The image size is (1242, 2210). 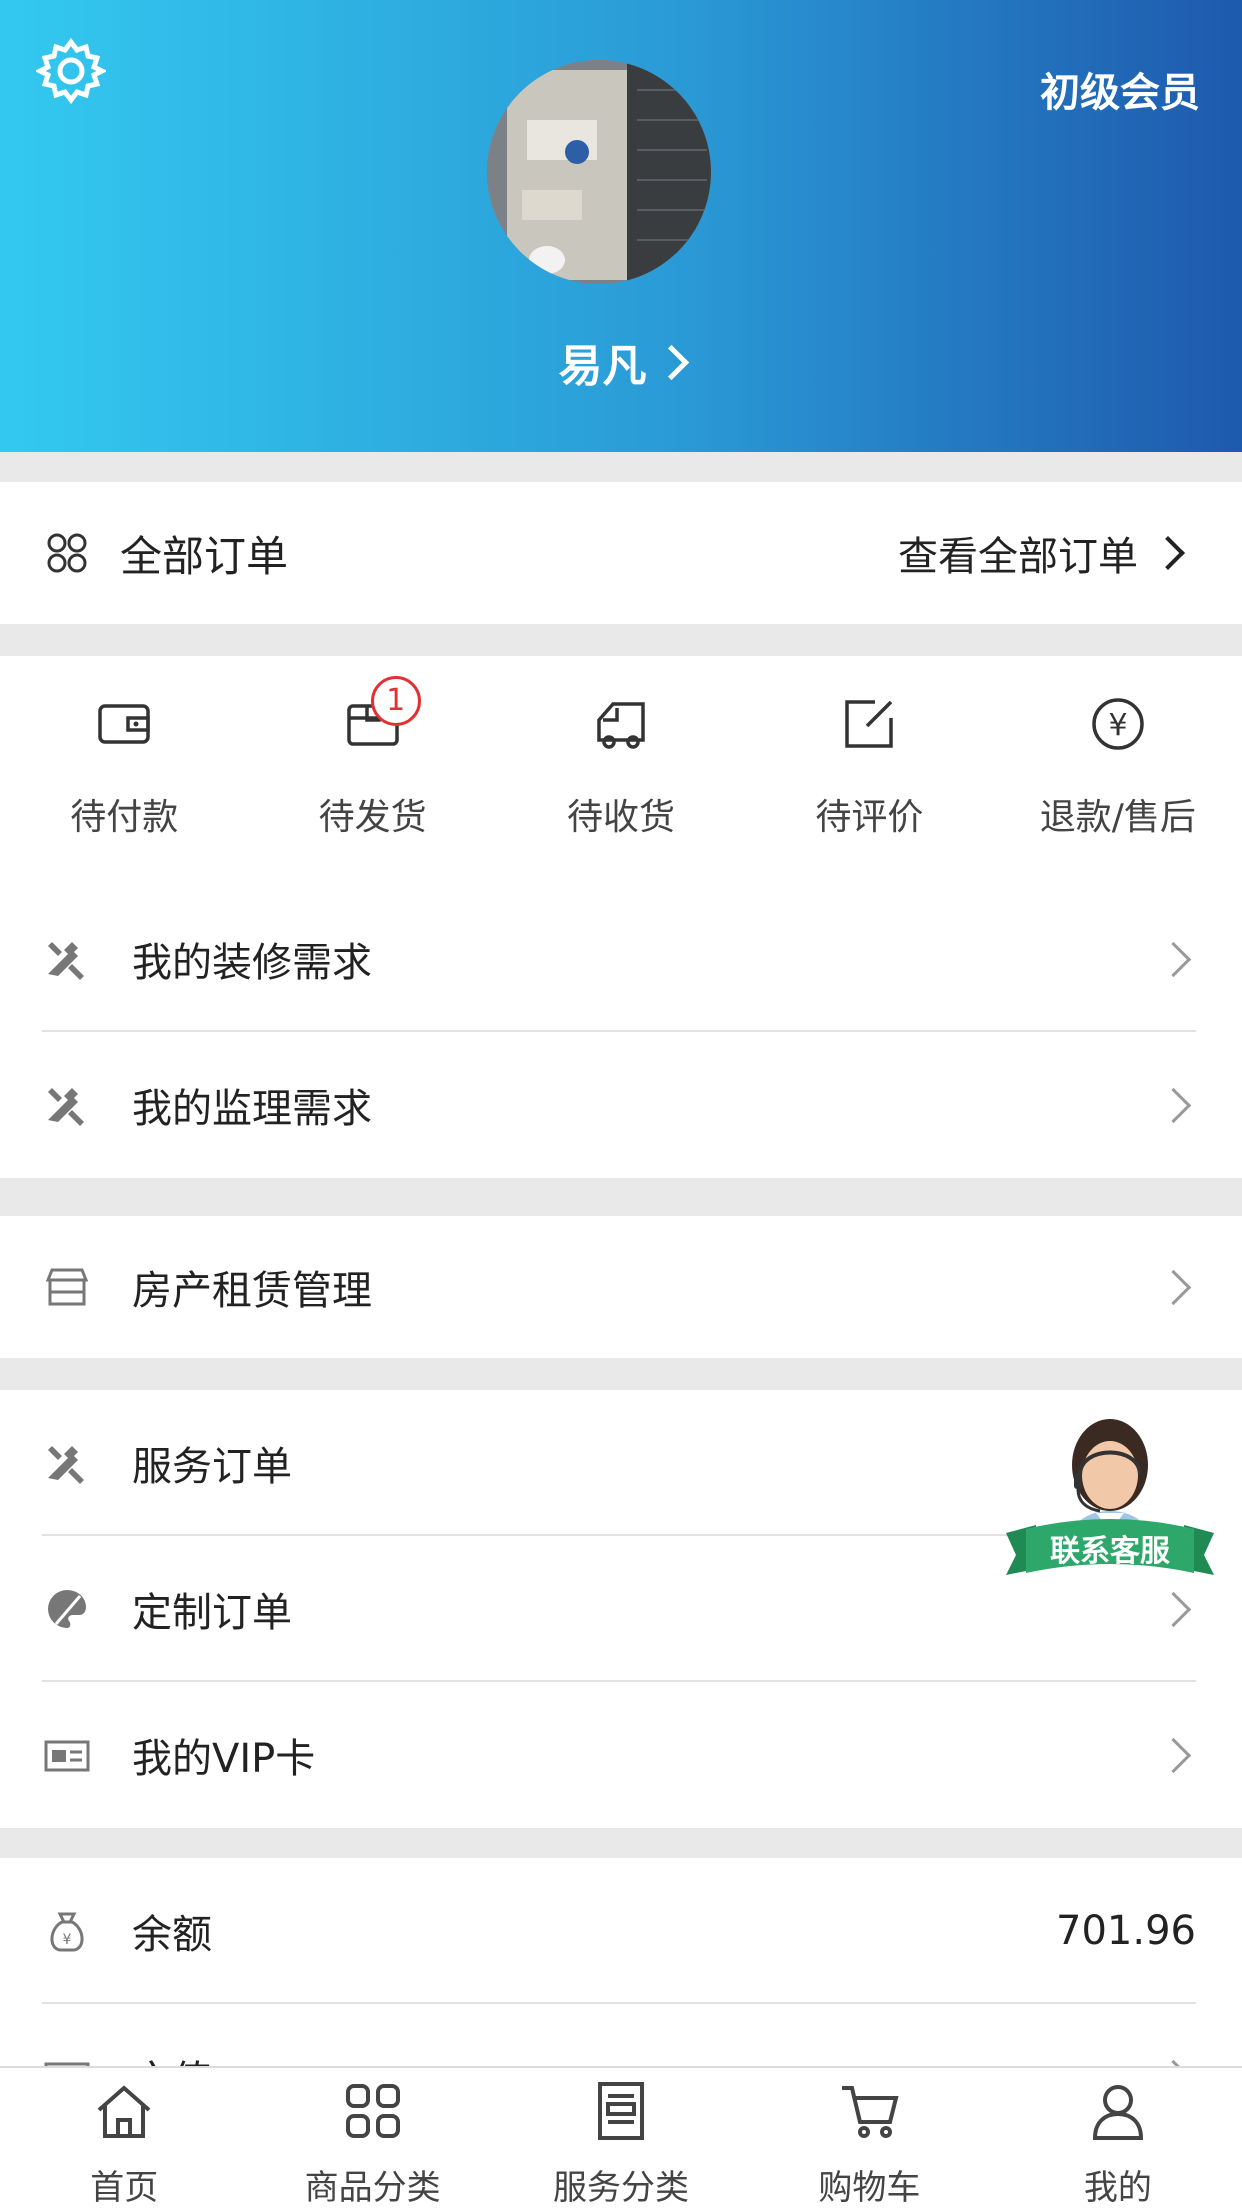 I want to click on all-orders-row: 全部订单 查看全部订单, so click(x=621, y=553).